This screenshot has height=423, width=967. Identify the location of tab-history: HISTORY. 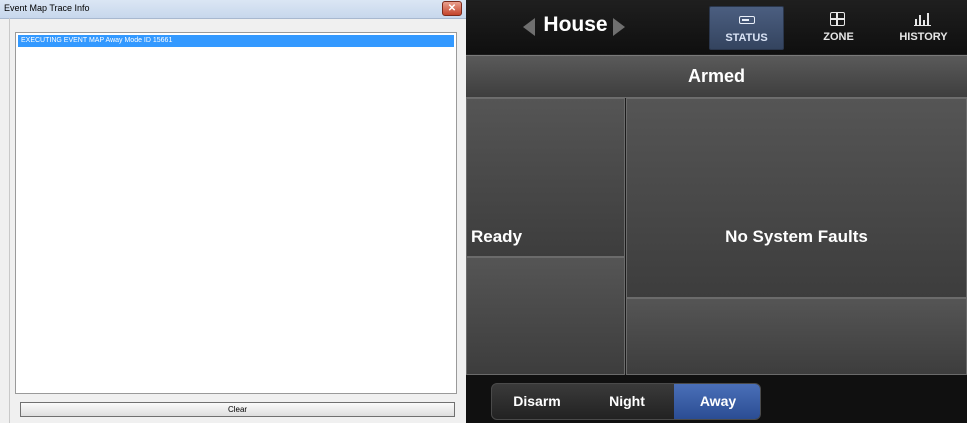
(923, 28).